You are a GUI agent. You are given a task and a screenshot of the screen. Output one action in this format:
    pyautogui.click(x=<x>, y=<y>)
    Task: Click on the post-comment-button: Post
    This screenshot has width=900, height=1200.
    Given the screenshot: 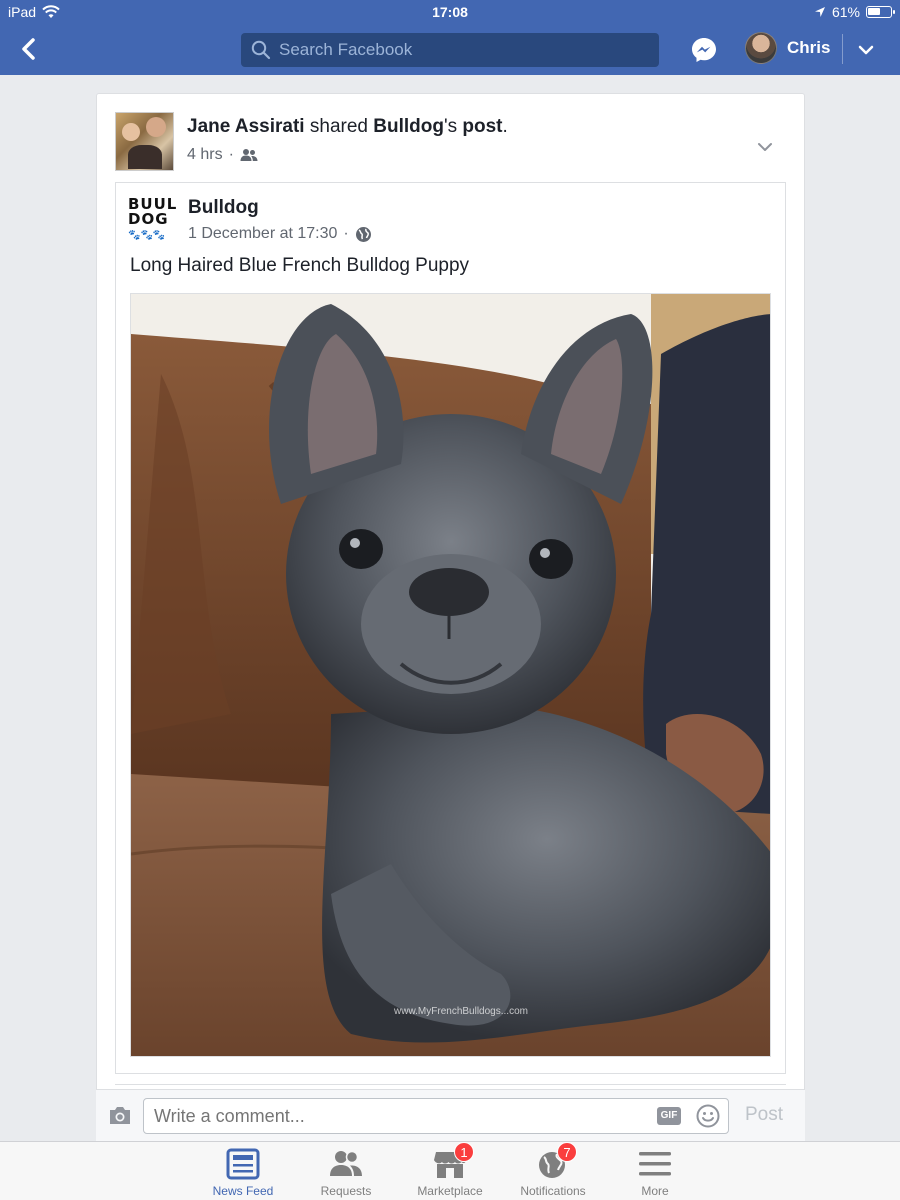 What is the action you would take?
    pyautogui.click(x=764, y=1115)
    